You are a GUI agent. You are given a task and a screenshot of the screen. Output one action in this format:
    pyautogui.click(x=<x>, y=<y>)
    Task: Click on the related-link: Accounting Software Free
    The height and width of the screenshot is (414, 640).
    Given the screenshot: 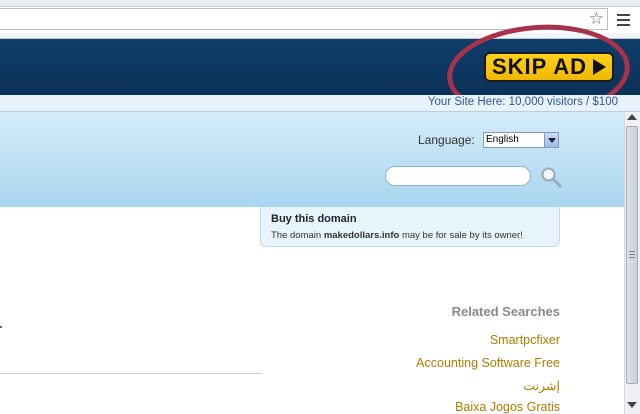 What is the action you would take?
    pyautogui.click(x=488, y=363)
    